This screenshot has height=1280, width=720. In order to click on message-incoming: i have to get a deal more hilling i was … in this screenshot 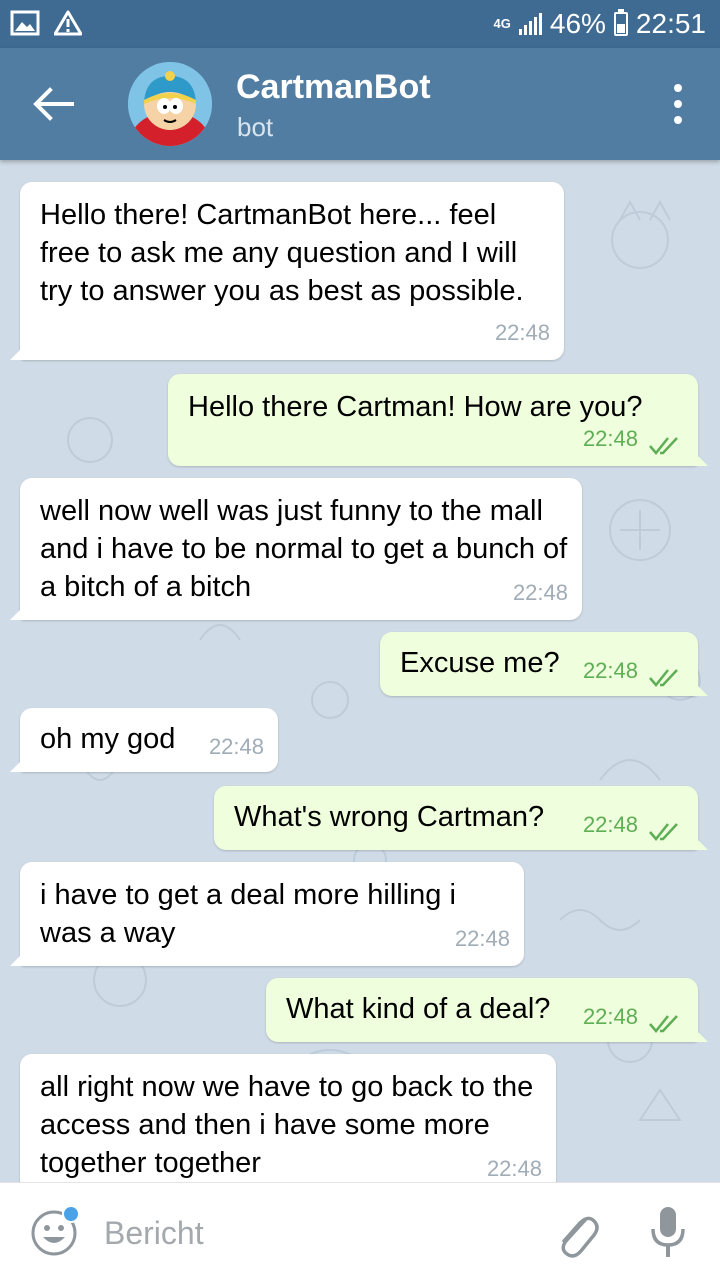, I will do `click(272, 914)`.